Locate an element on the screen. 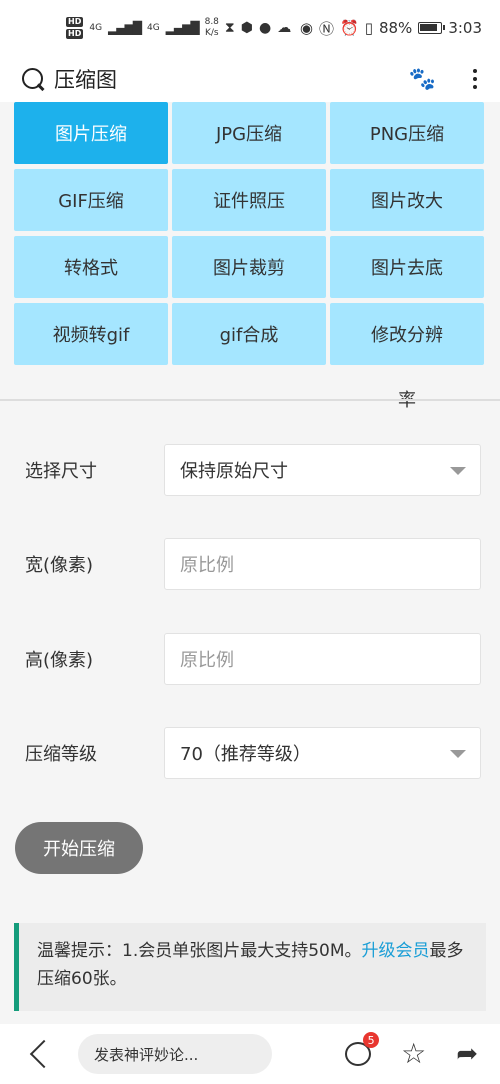 The image size is (500, 1084). section-divider is located at coordinates (250, 400).